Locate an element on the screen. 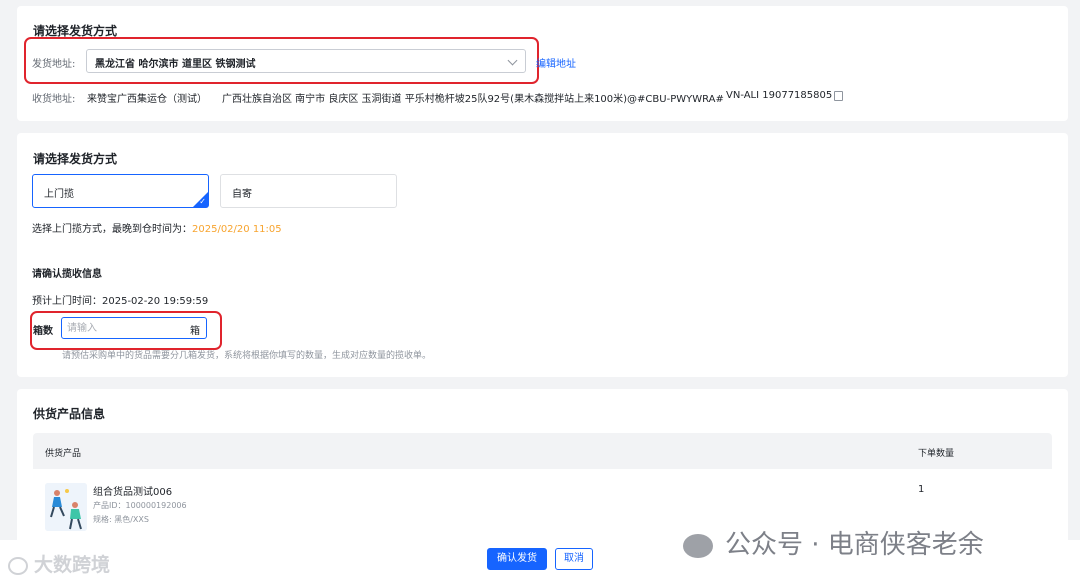  to-address-phone: VN-ALI 19077185805 is located at coordinates (779, 95).